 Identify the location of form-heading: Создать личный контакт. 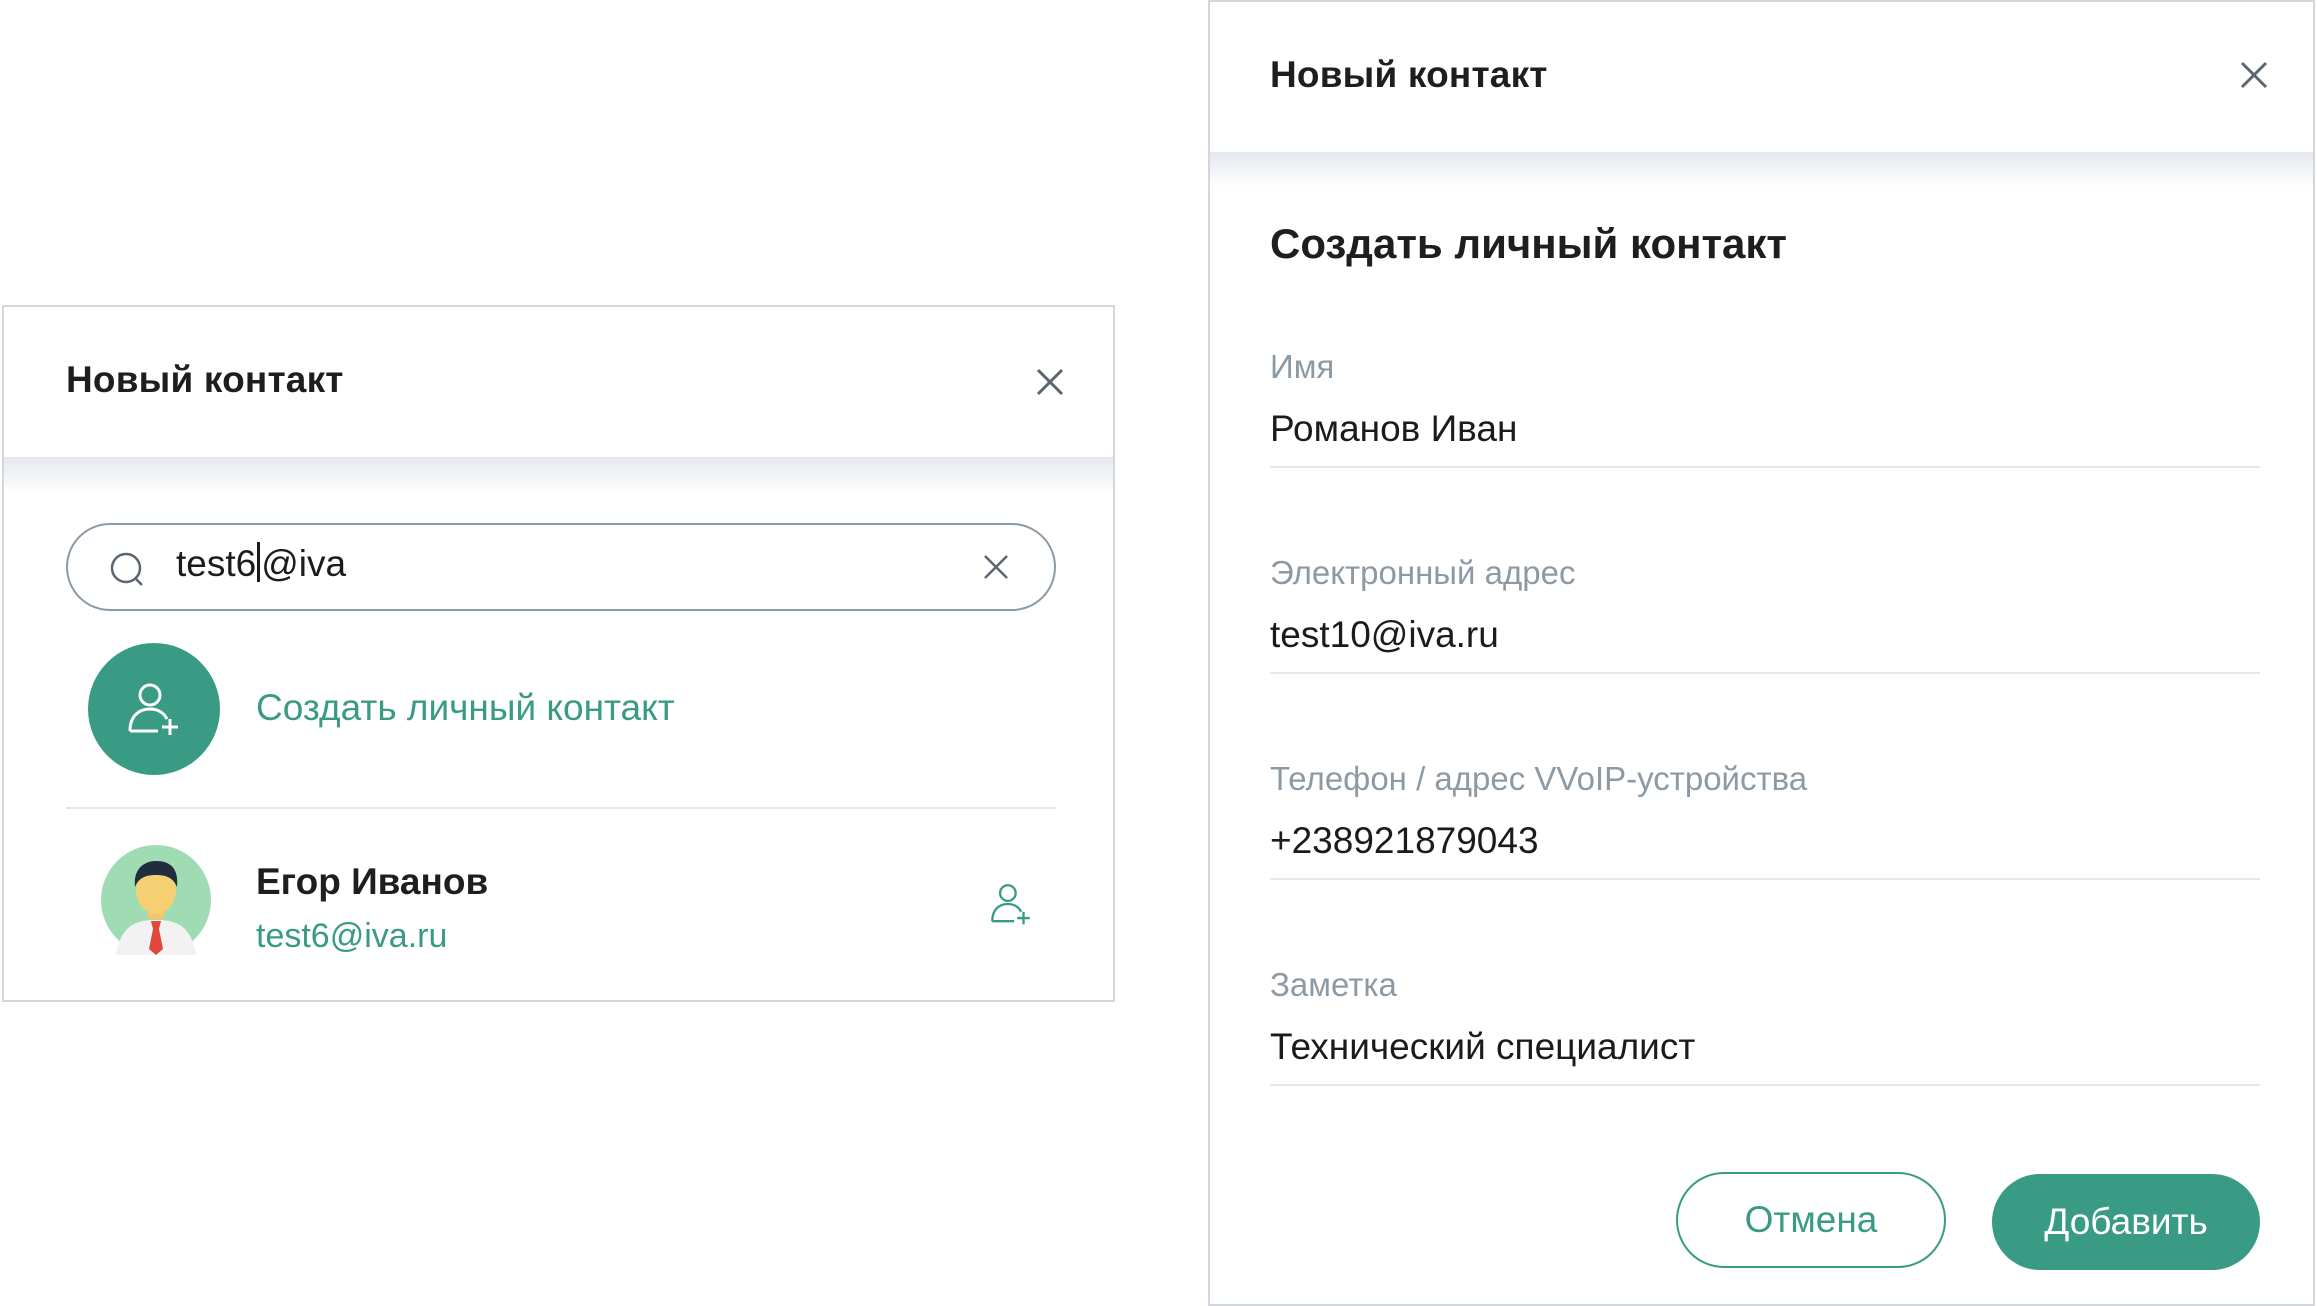
(1529, 243).